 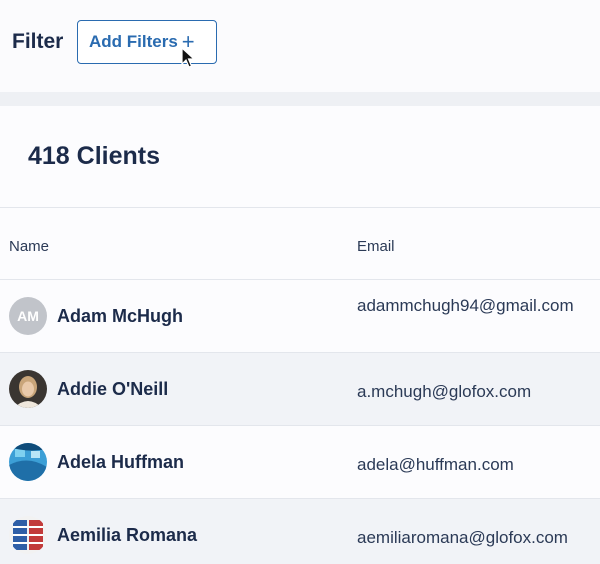 I want to click on client-name: Adela Huffman, so click(x=120, y=462).